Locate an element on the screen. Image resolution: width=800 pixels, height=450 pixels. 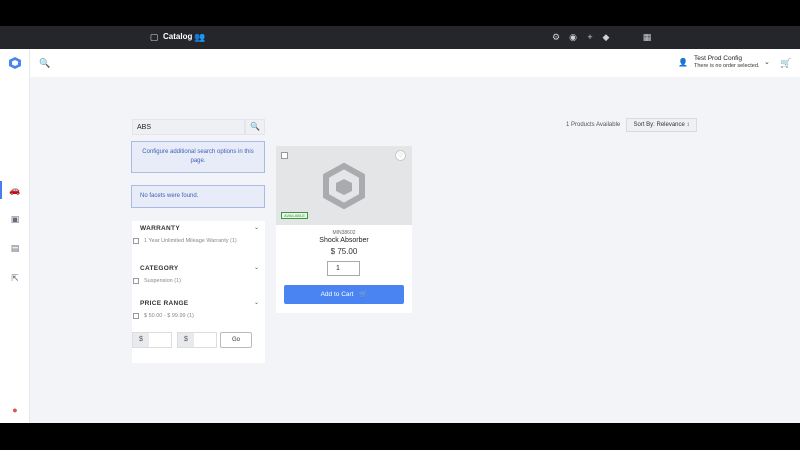
search-button: 🔍 is located at coordinates (255, 127).